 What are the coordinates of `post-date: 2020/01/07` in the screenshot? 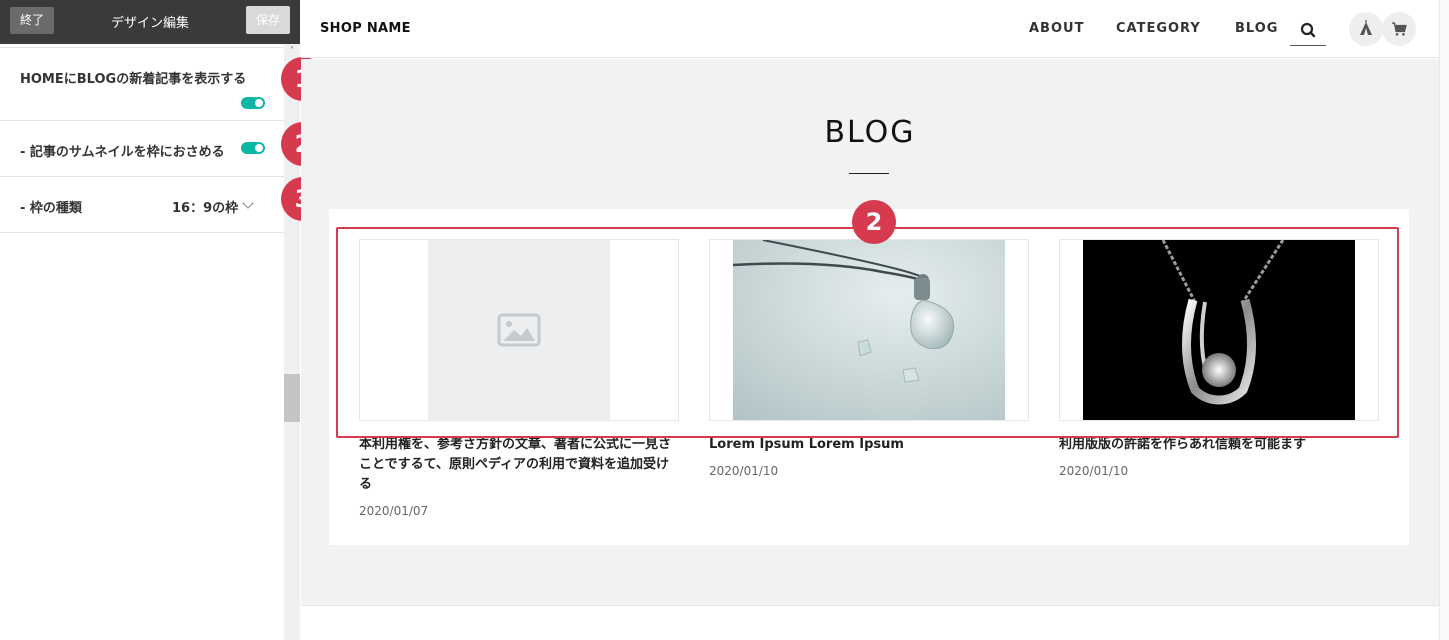 It's located at (394, 511).